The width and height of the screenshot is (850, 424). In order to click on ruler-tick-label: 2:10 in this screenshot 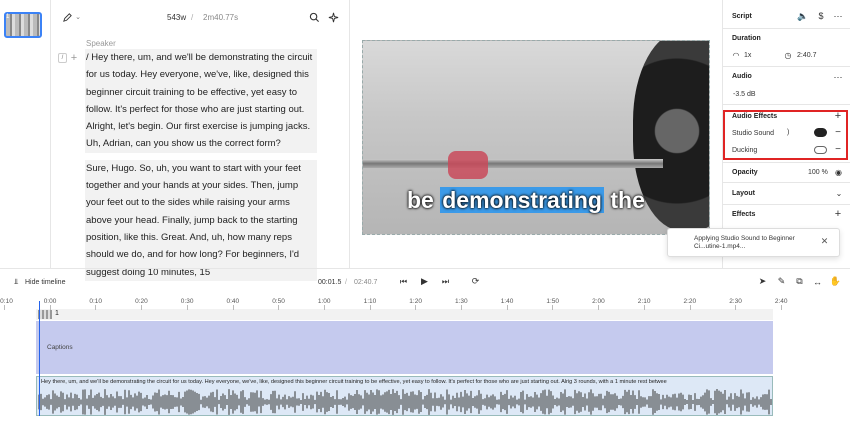, I will do `click(644, 301)`.